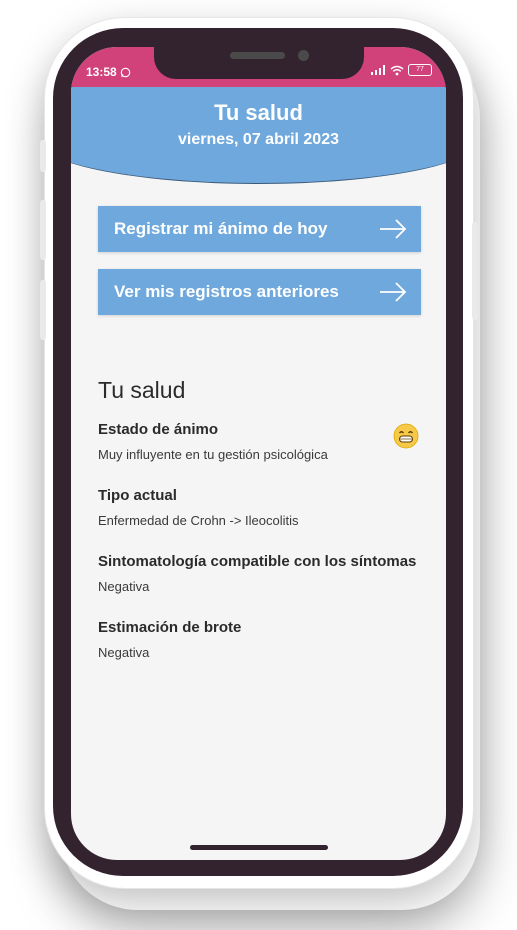 This screenshot has height=930, width=517. I want to click on wifi-icon, so click(397, 70).